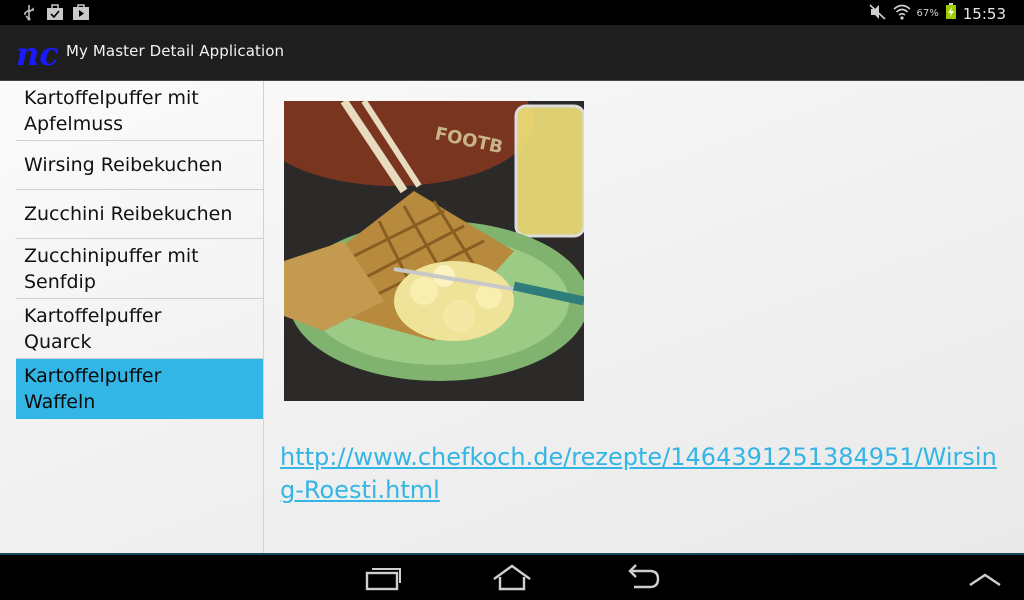 The image size is (1024, 600). What do you see at coordinates (139, 269) in the screenshot?
I see `list-item: Zucchinipuffer mit Senfdip` at bounding box center [139, 269].